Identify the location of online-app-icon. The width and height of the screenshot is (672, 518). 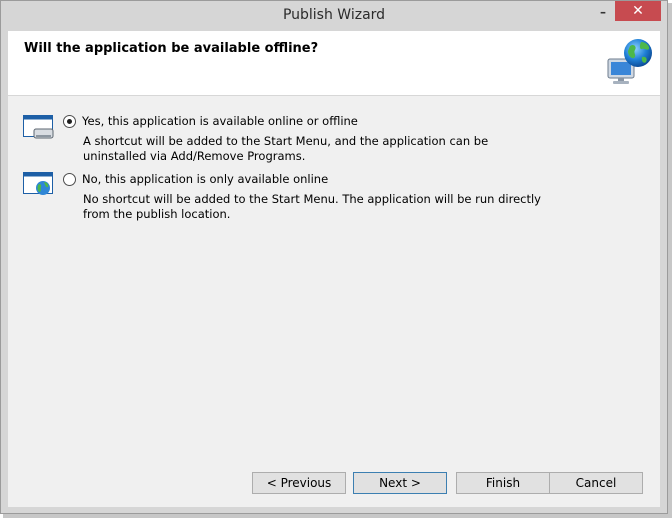
(38, 183).